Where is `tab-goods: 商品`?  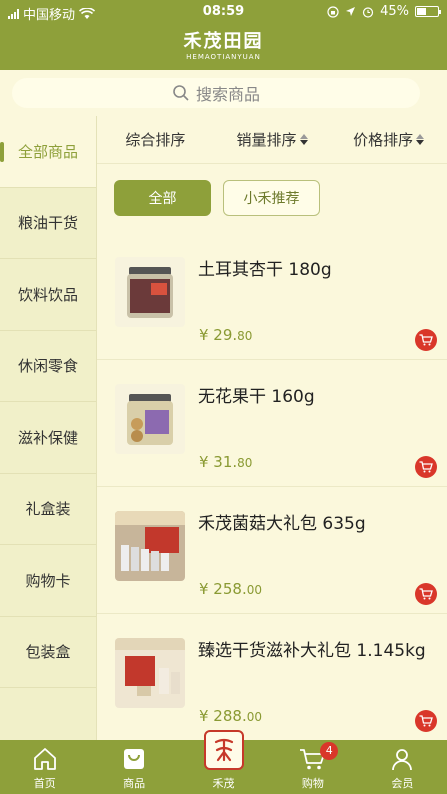 tab-goods: 商品 is located at coordinates (133, 767).